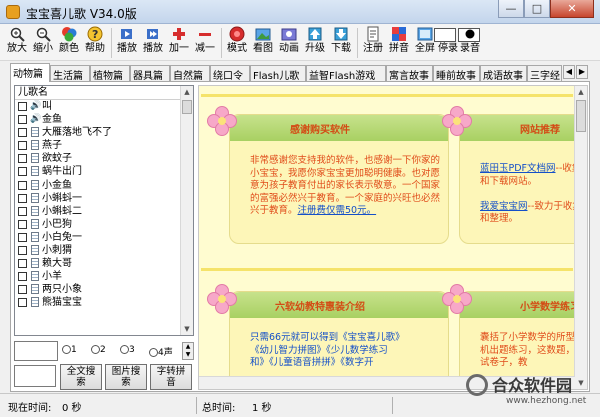 The image size is (600, 417). What do you see at coordinates (35, 376) in the screenshot?
I see `search-input` at bounding box center [35, 376].